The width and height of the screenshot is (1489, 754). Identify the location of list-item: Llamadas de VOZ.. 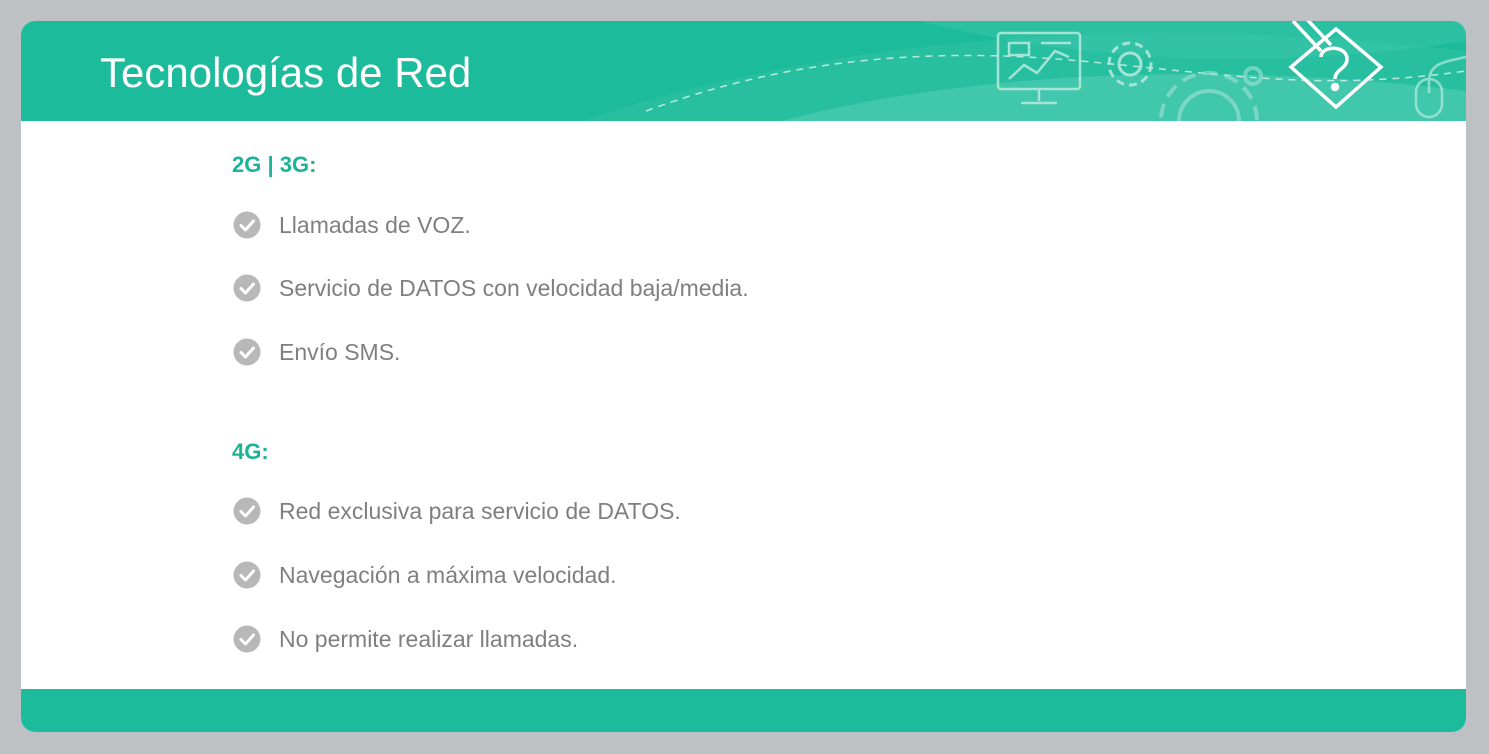
(352, 225).